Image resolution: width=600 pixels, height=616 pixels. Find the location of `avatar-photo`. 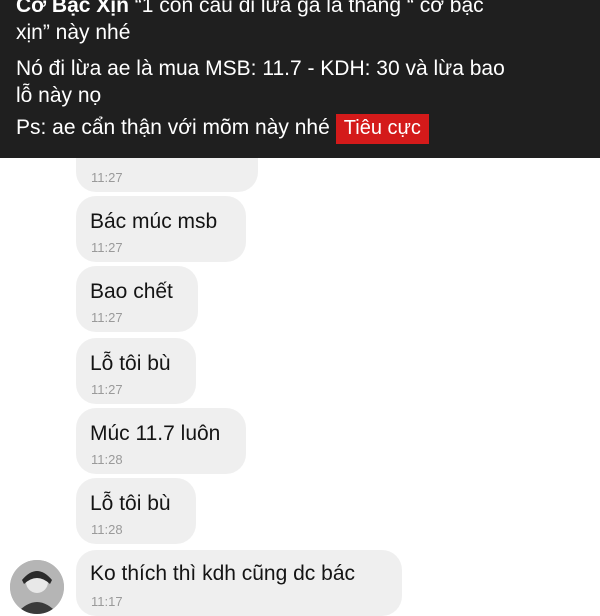

avatar-photo is located at coordinates (37, 587).